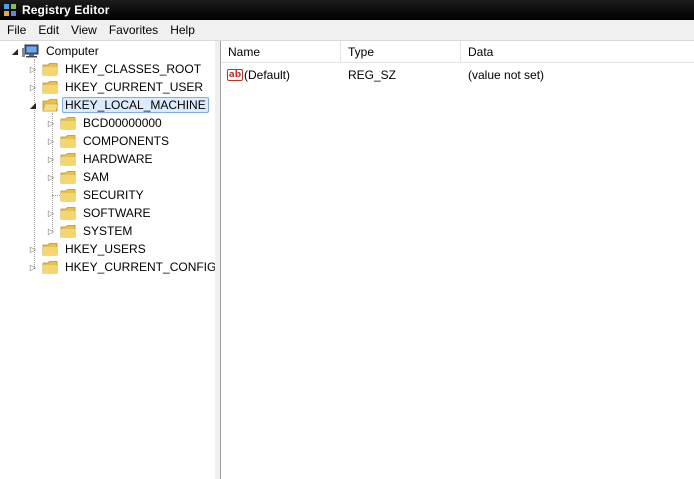 This screenshot has height=479, width=694. Describe the element at coordinates (506, 75) in the screenshot. I see `value-data: (value not set)` at that location.